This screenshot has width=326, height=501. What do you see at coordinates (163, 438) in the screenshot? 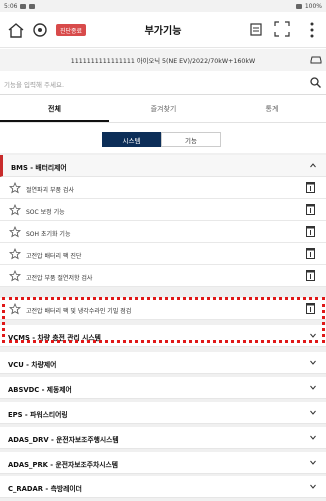
I see `section-adas-drv: ADAS_DRV - 운전자보조주행시스템` at bounding box center [163, 438].